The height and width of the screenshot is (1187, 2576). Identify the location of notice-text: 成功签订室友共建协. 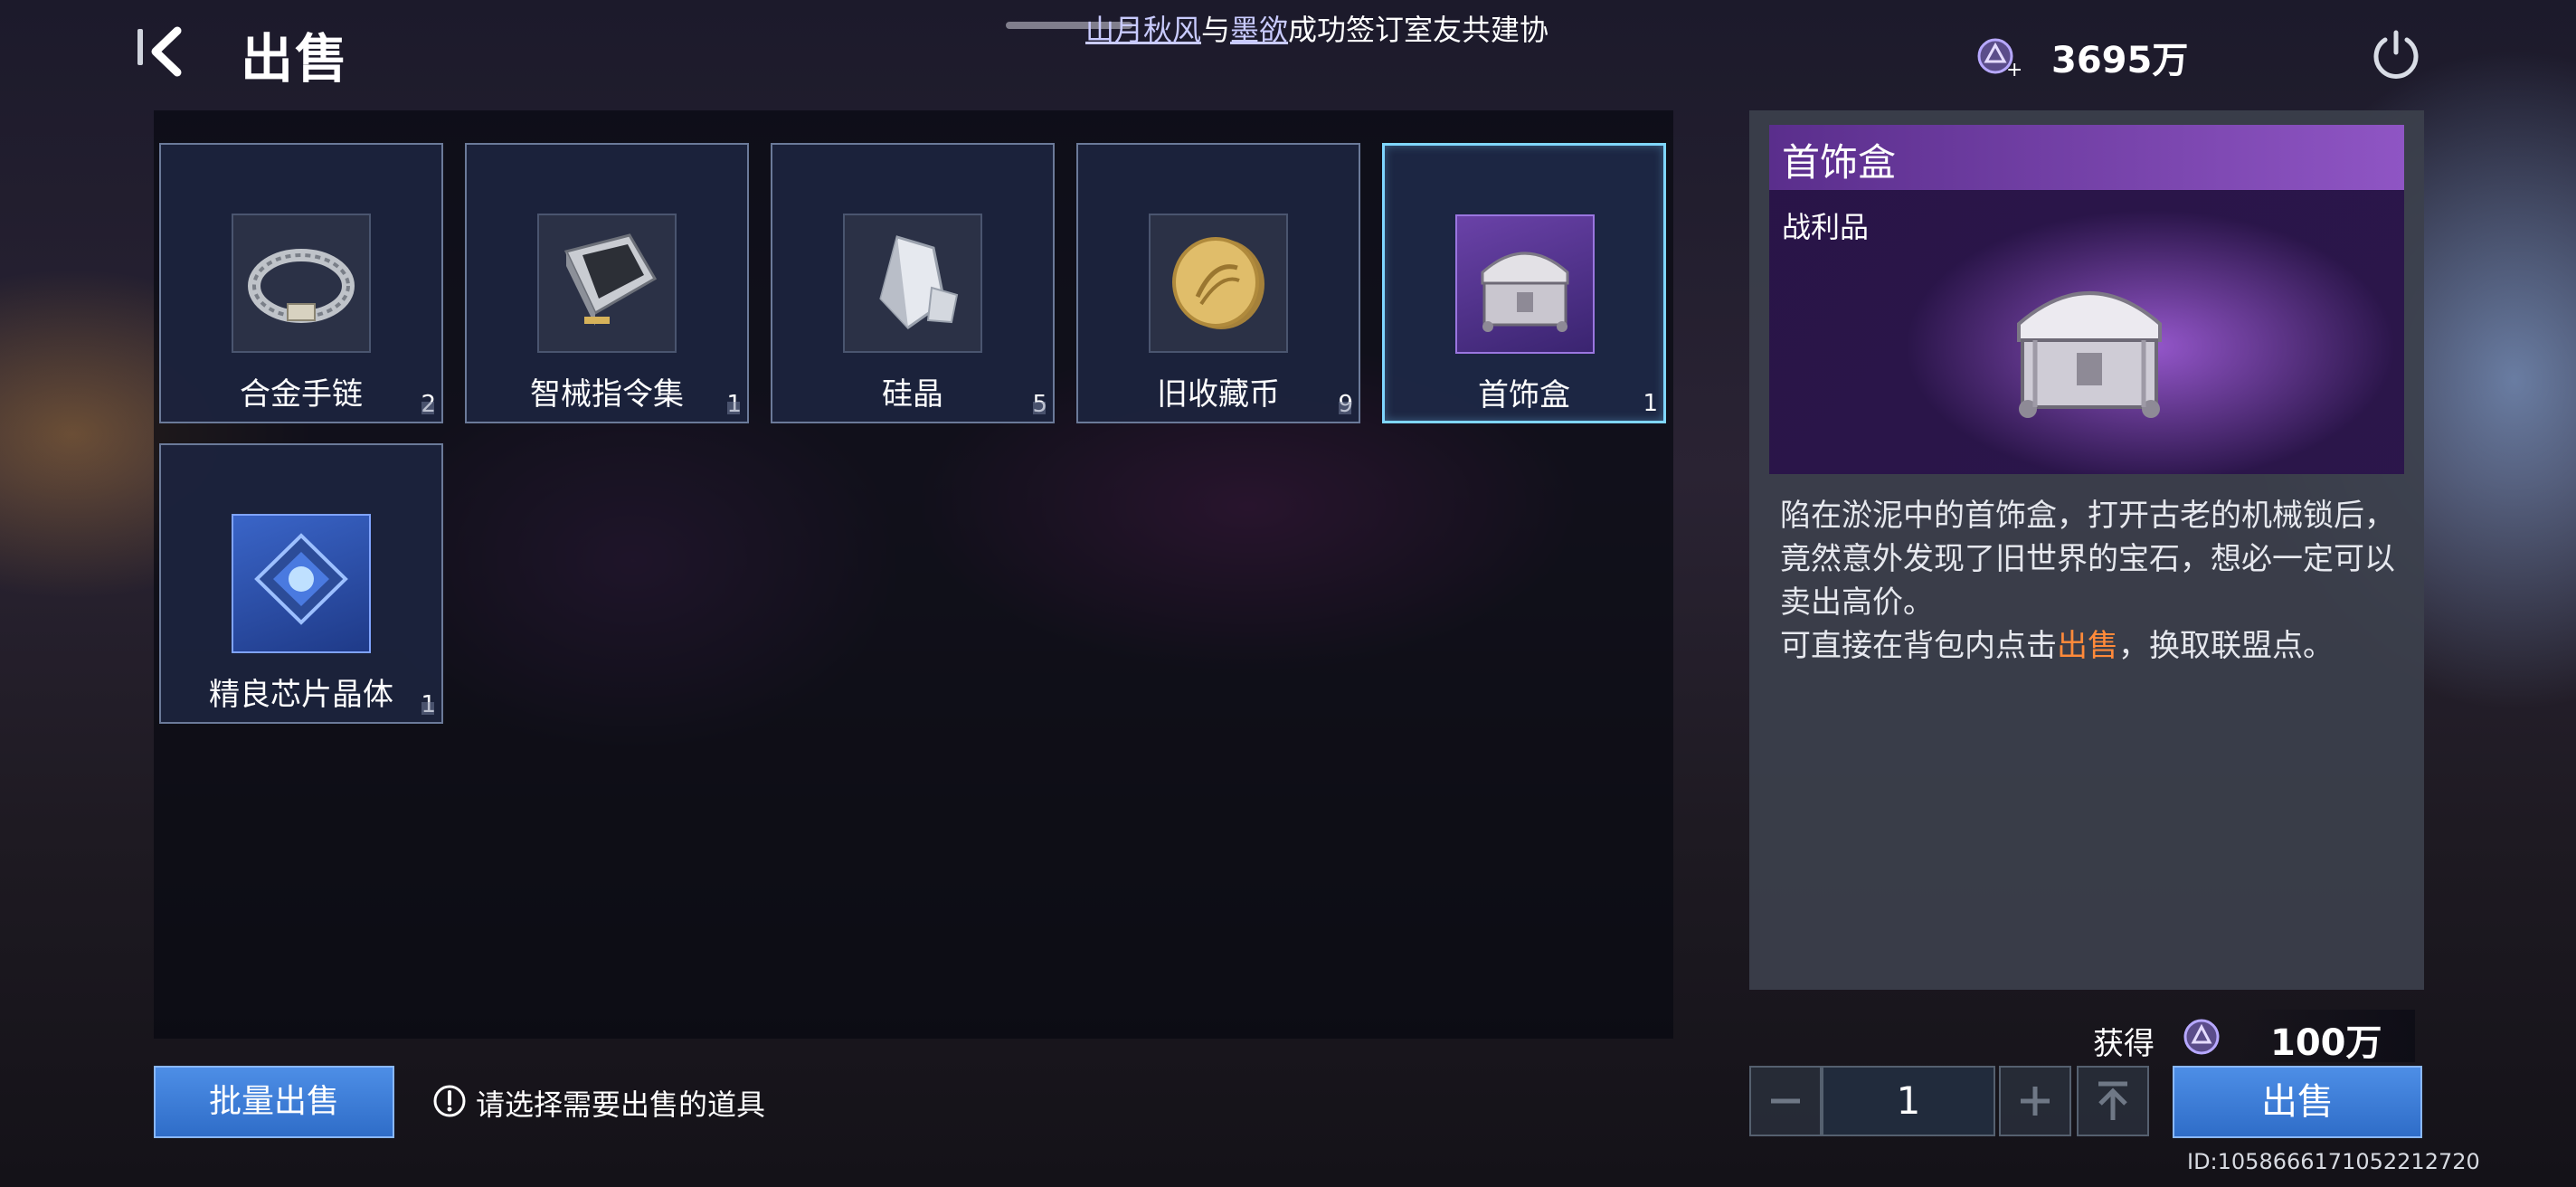
(1419, 30).